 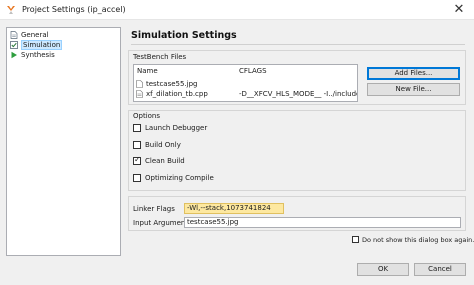 I want to click on header-divider, so click(x=298, y=44).